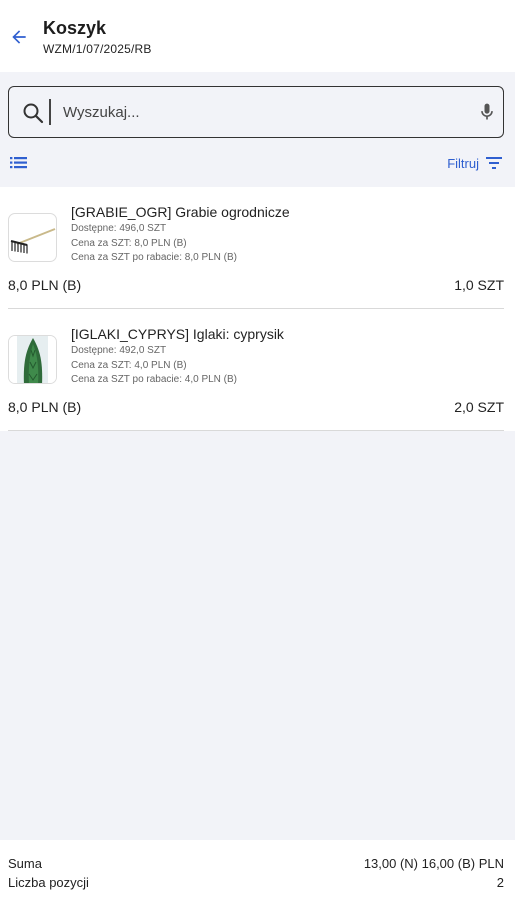 The width and height of the screenshot is (515, 902). I want to click on page-title: Koszyk, so click(75, 28).